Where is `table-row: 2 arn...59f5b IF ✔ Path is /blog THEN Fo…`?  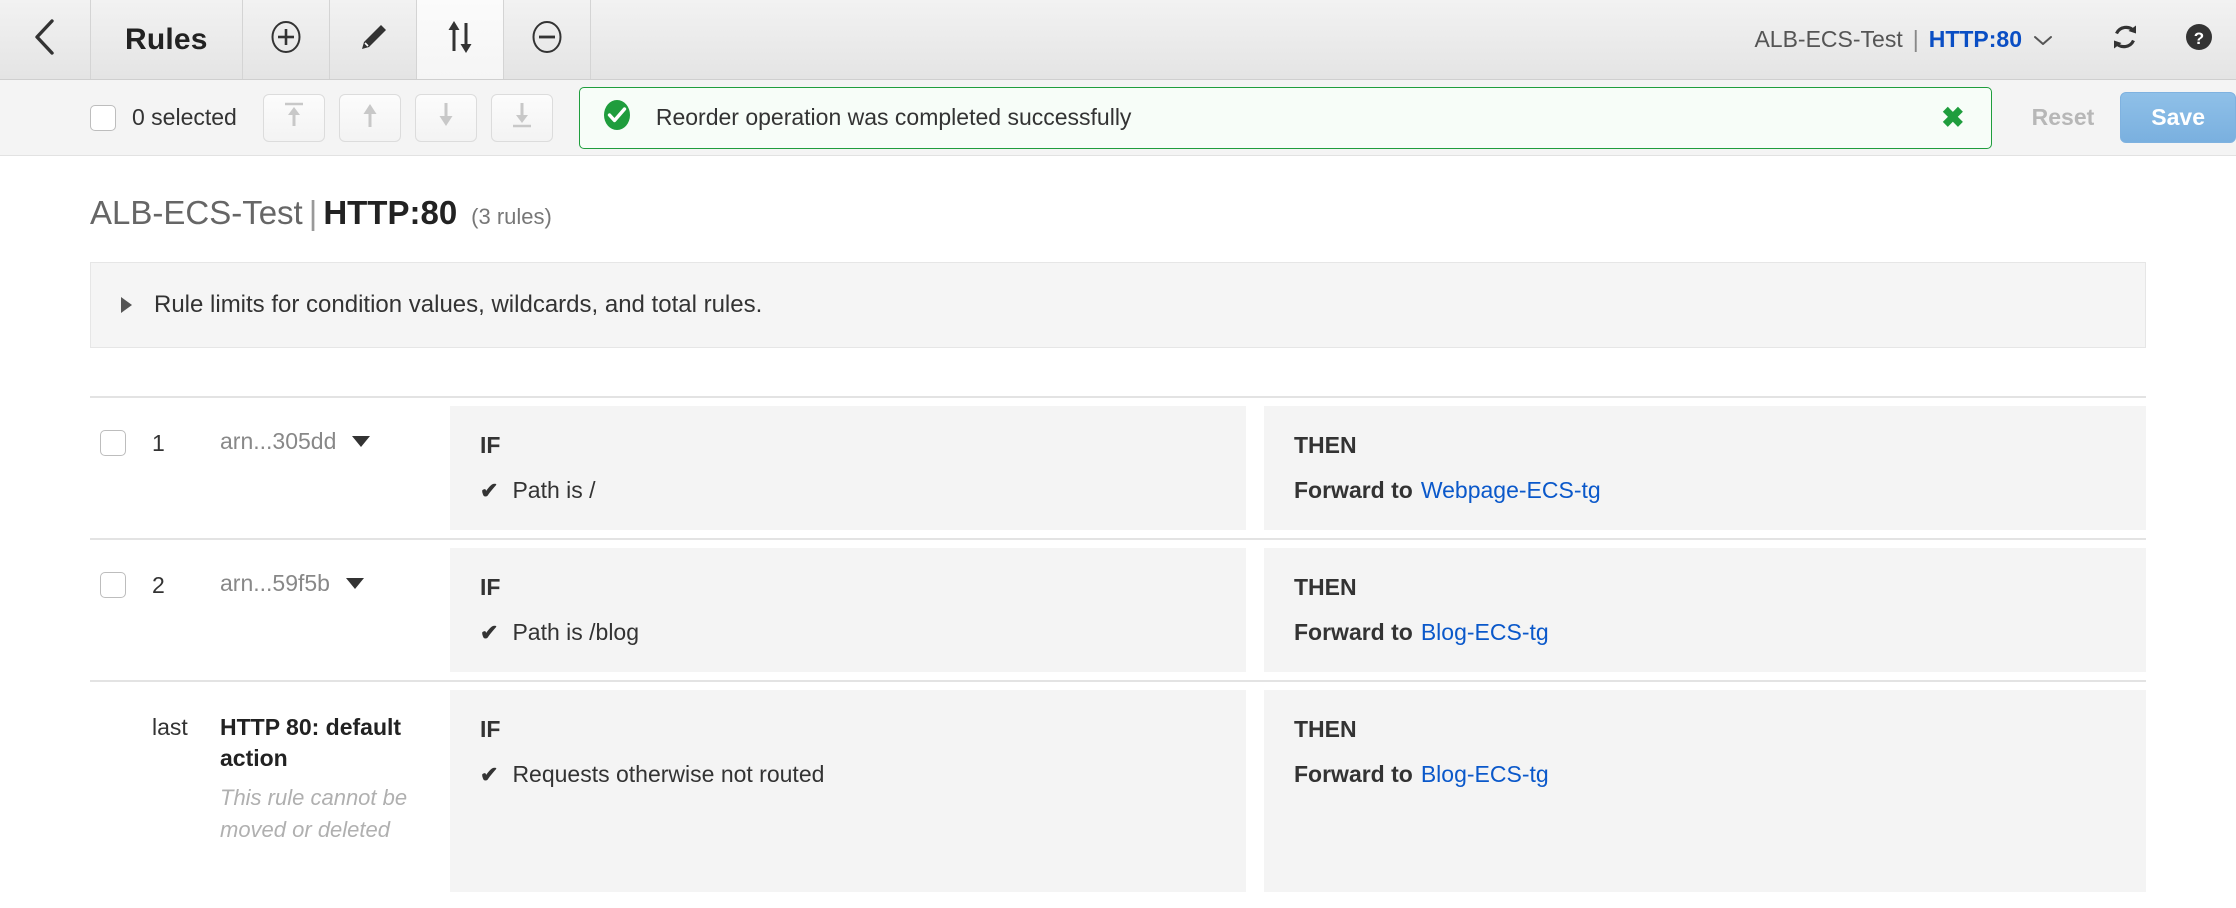 table-row: 2 arn...59f5b IF ✔ Path is /blog THEN Fo… is located at coordinates (1118, 609).